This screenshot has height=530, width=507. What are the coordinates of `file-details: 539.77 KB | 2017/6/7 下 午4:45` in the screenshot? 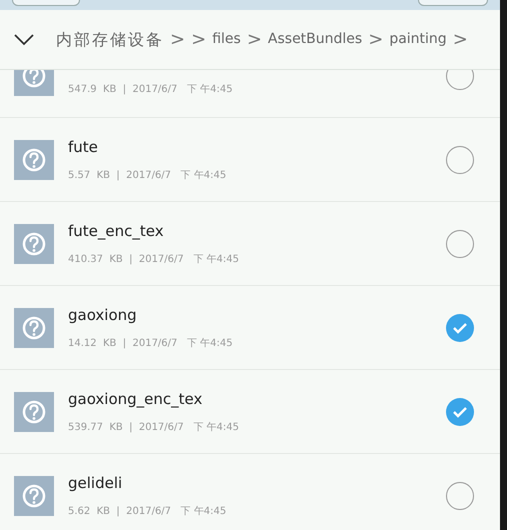 It's located at (154, 428).